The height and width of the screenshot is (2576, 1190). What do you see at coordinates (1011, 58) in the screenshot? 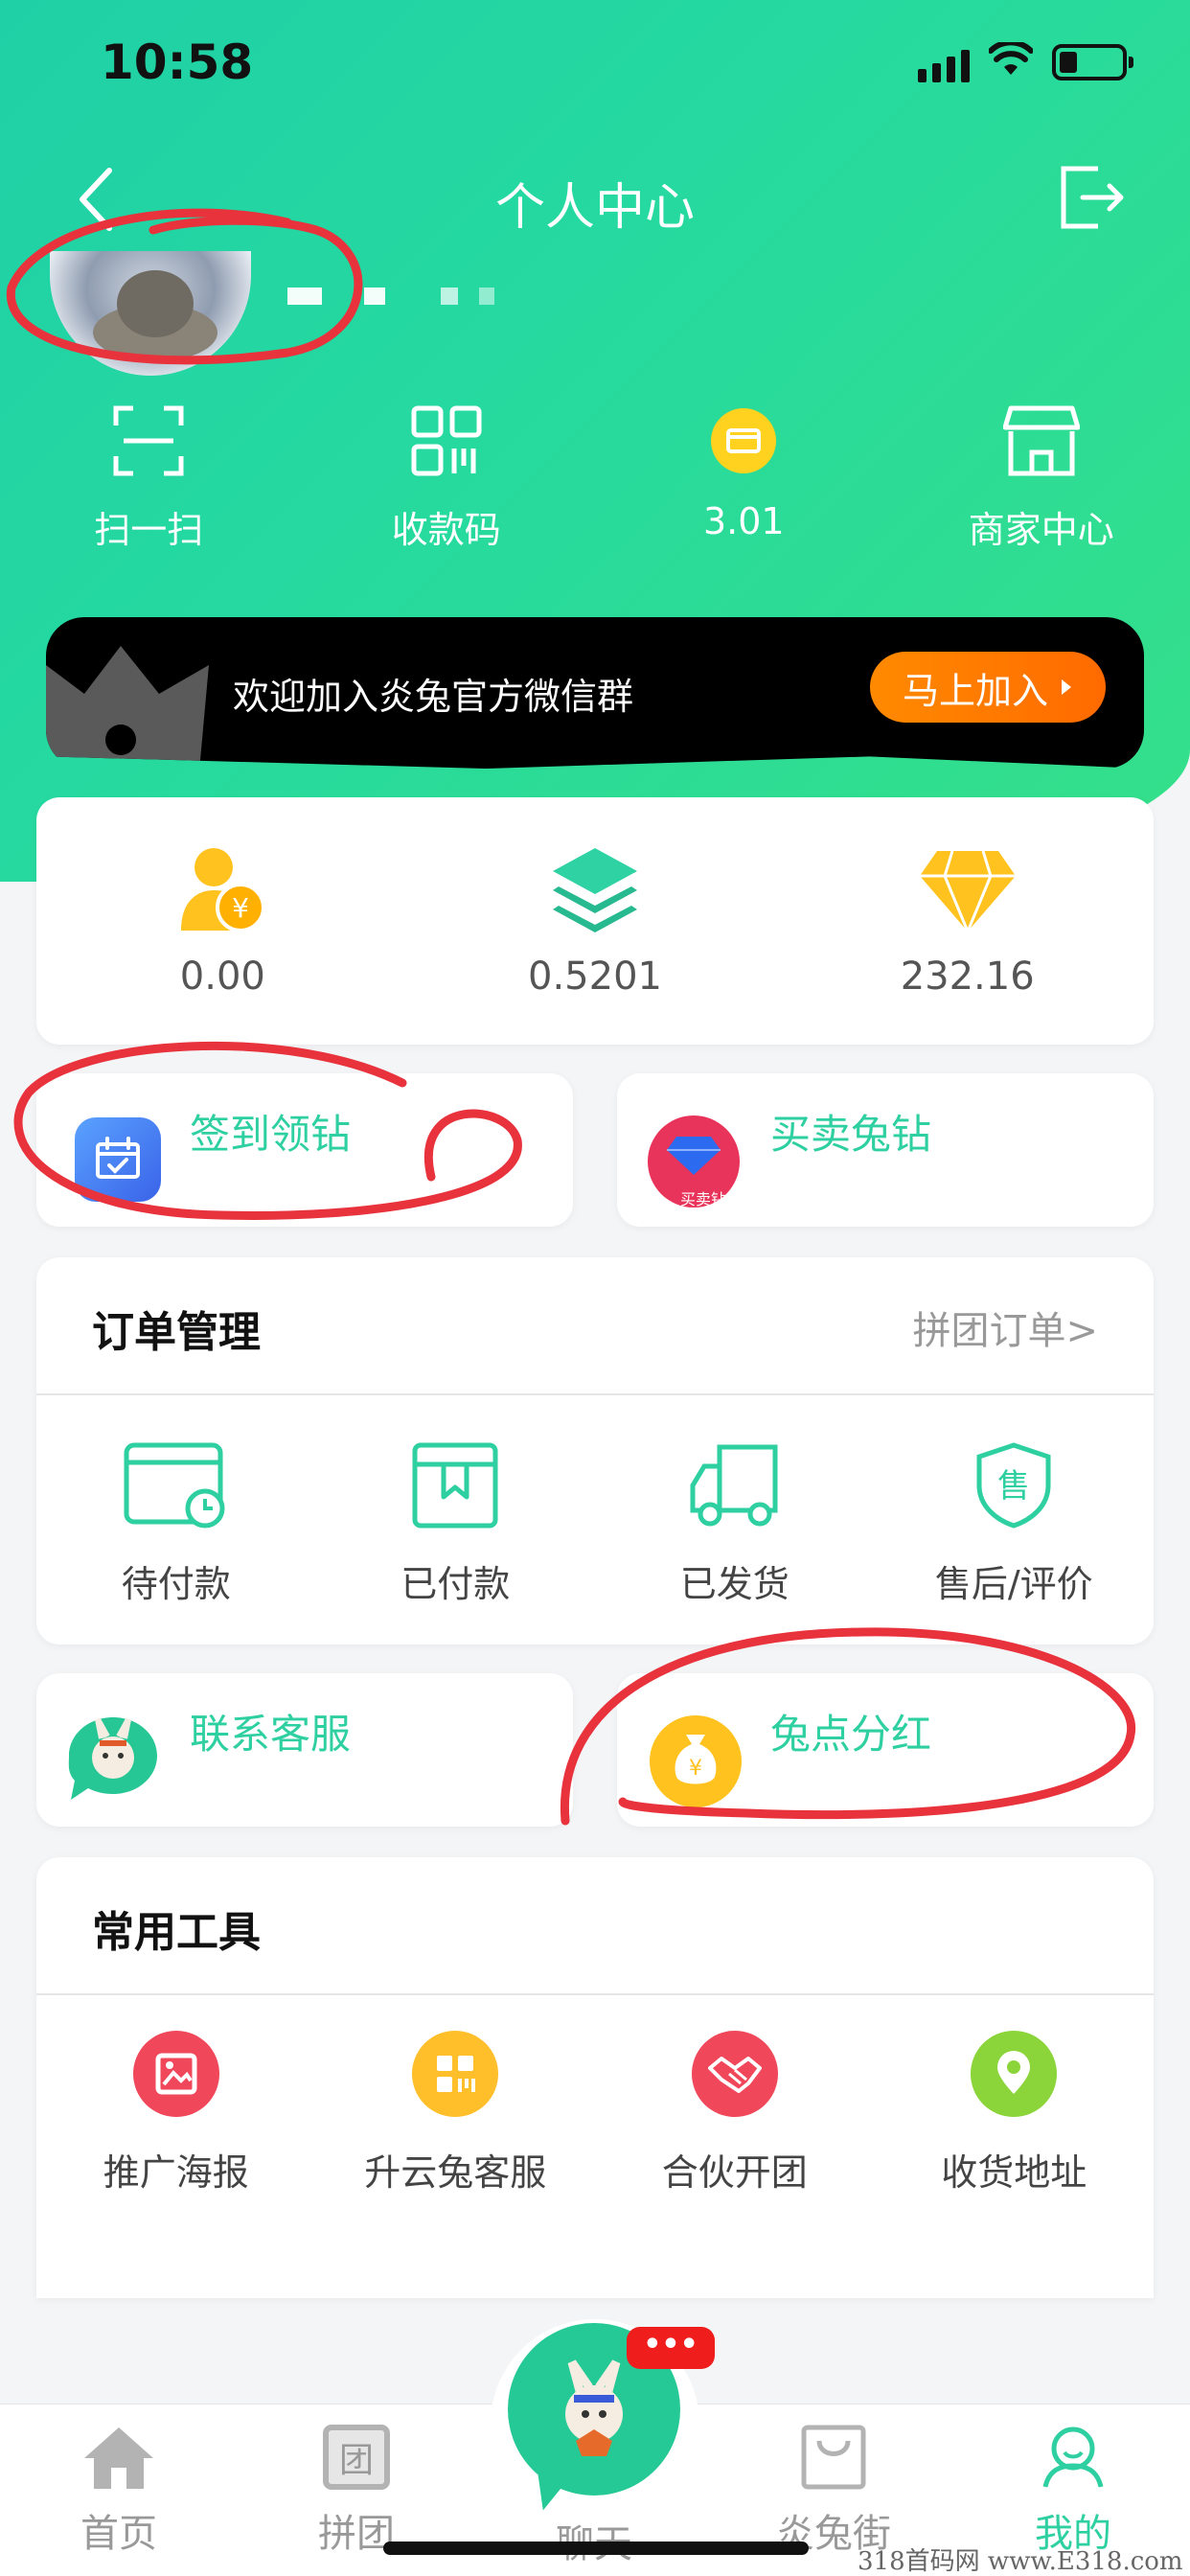
I see `wifi-icon` at bounding box center [1011, 58].